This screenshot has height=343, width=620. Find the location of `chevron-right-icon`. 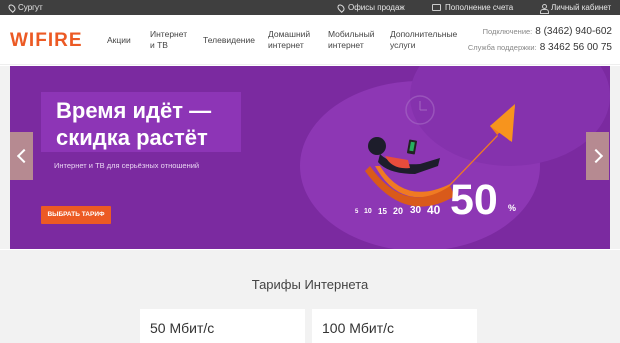

chevron-right-icon is located at coordinates (595, 156).